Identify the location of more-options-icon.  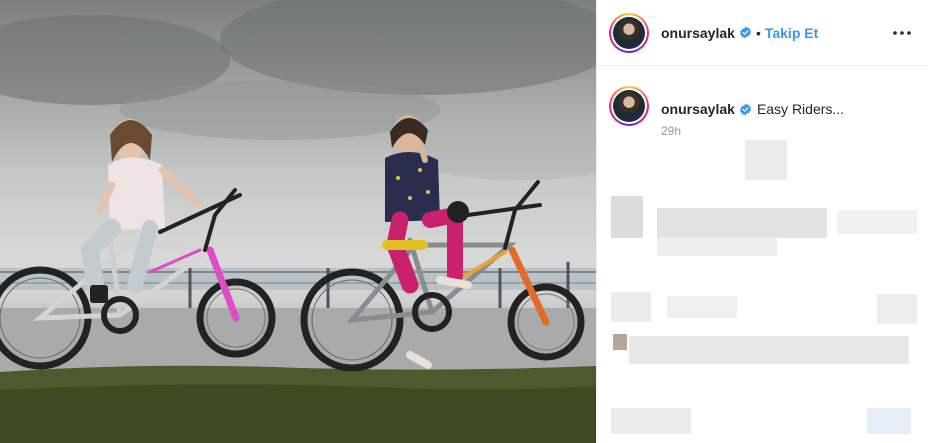
(902, 32).